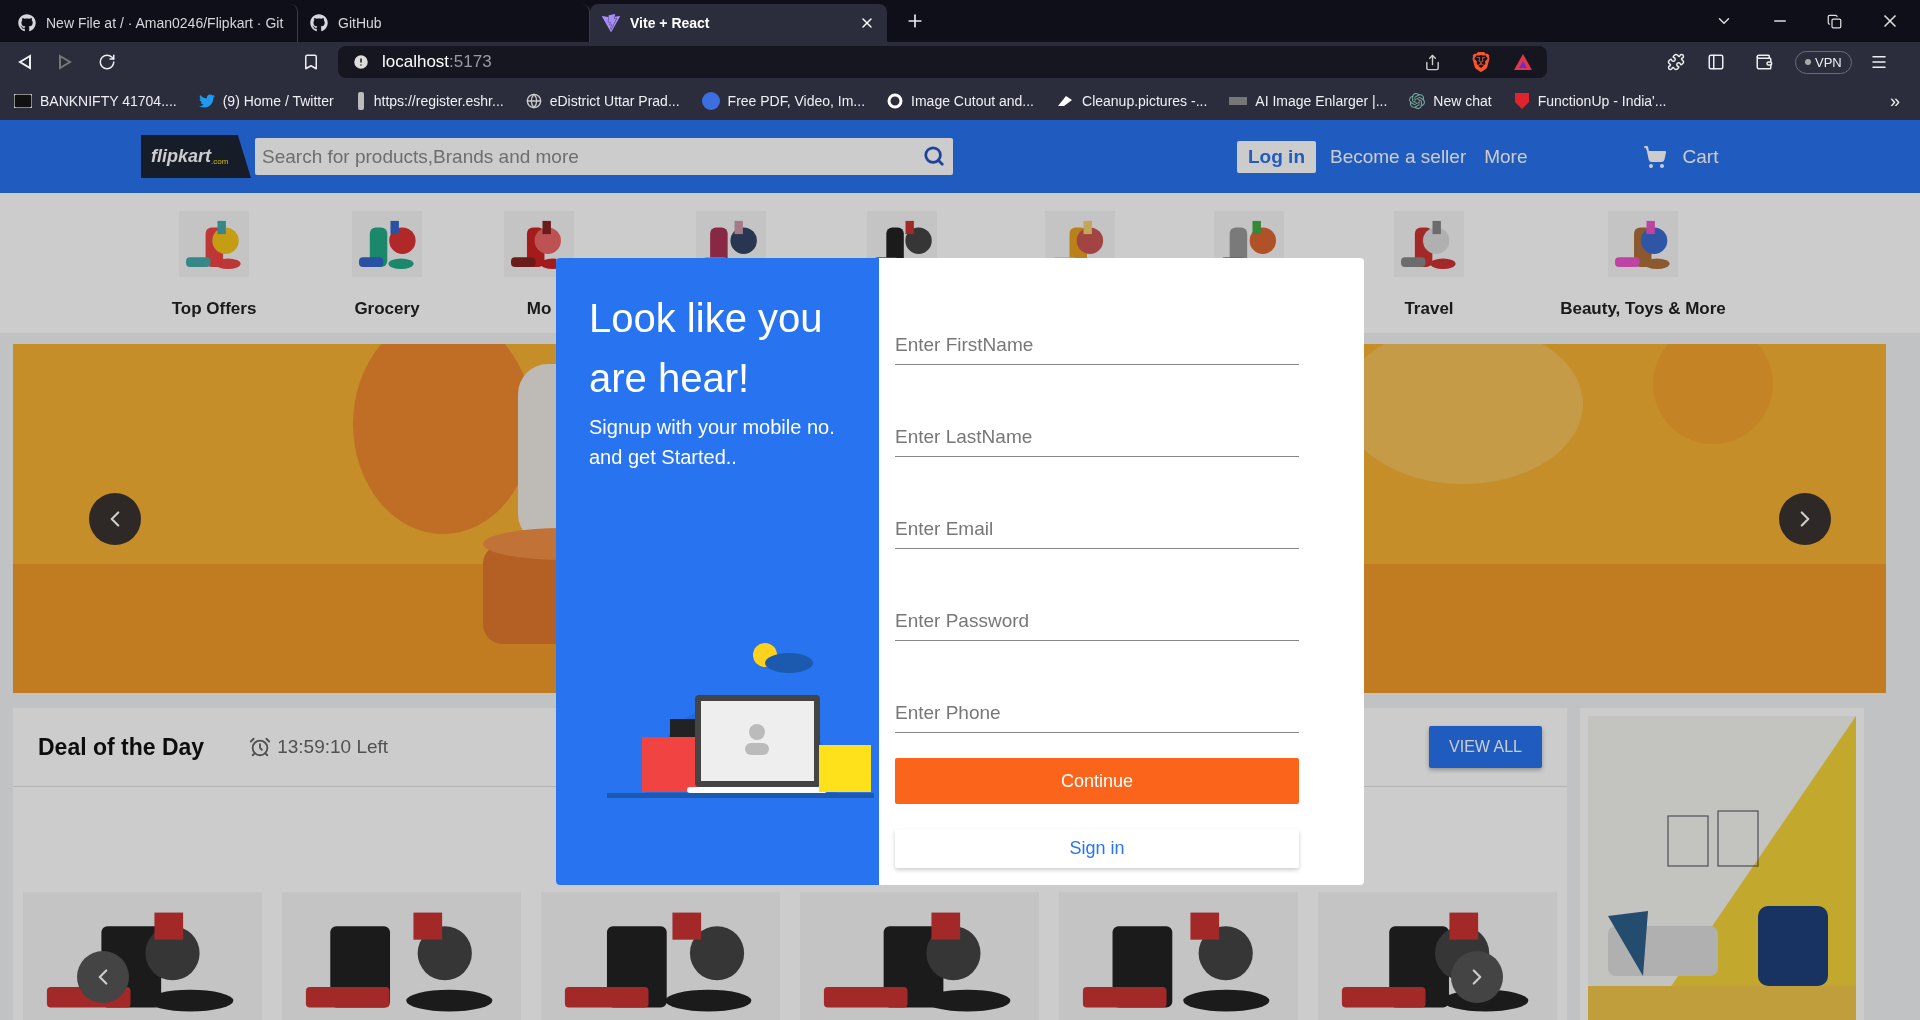 The image size is (1920, 1020). Describe the element at coordinates (942, 62) in the screenshot. I see `address-bar: localhost:5173` at that location.